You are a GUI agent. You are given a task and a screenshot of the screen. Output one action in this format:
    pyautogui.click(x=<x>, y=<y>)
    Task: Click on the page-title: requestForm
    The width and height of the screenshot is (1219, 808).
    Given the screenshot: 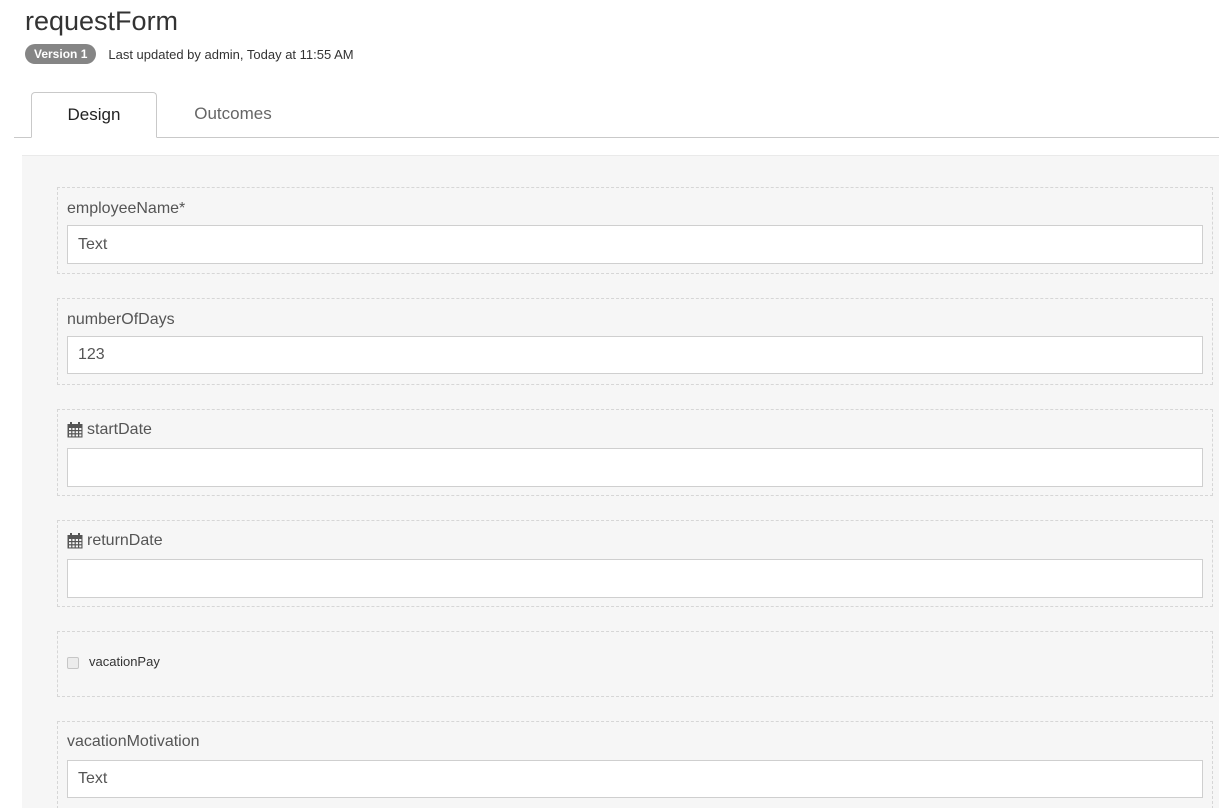 What is the action you would take?
    pyautogui.click(x=102, y=21)
    